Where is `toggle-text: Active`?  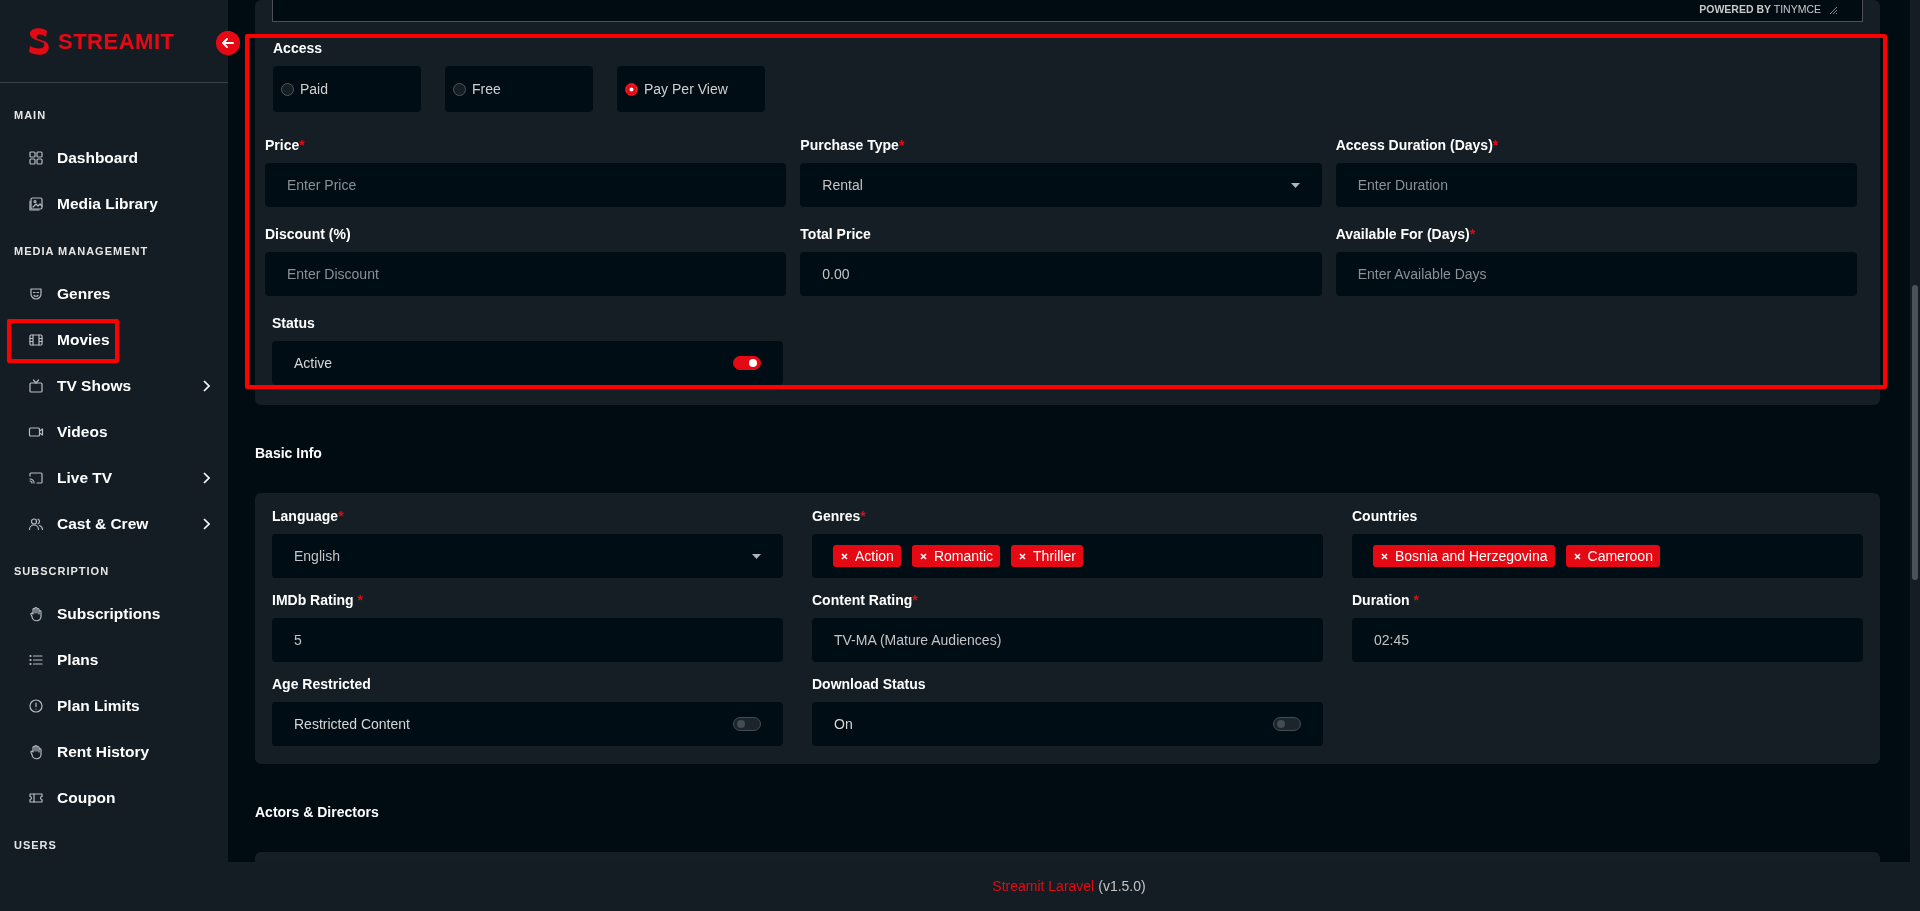 toggle-text: Active is located at coordinates (313, 363).